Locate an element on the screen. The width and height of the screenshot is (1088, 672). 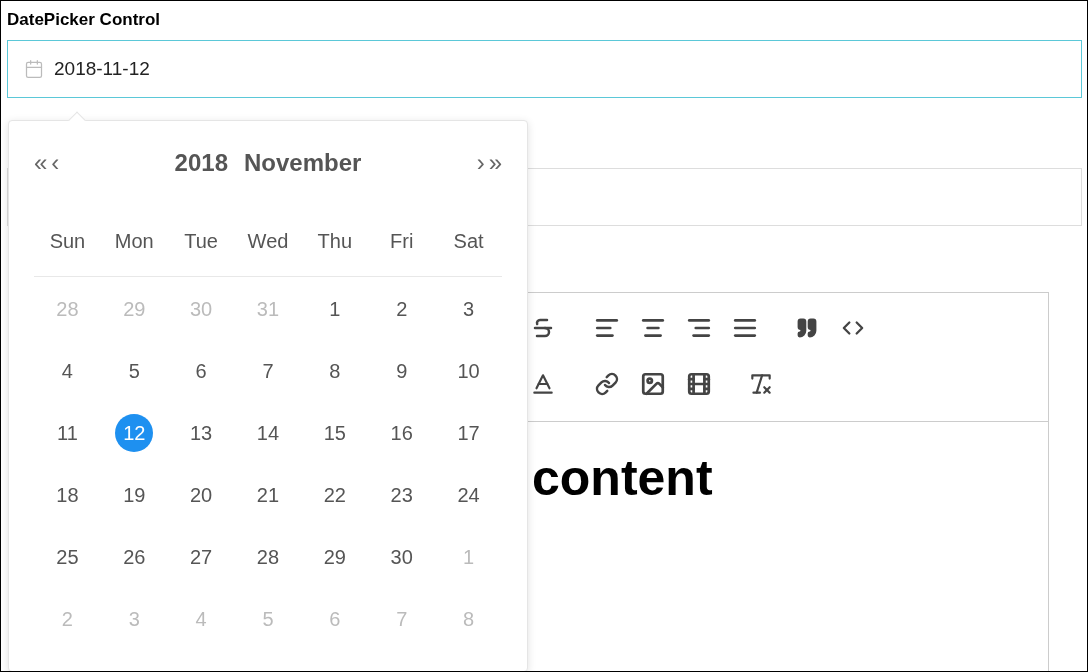
strikethrough-icon is located at coordinates (543, 328).